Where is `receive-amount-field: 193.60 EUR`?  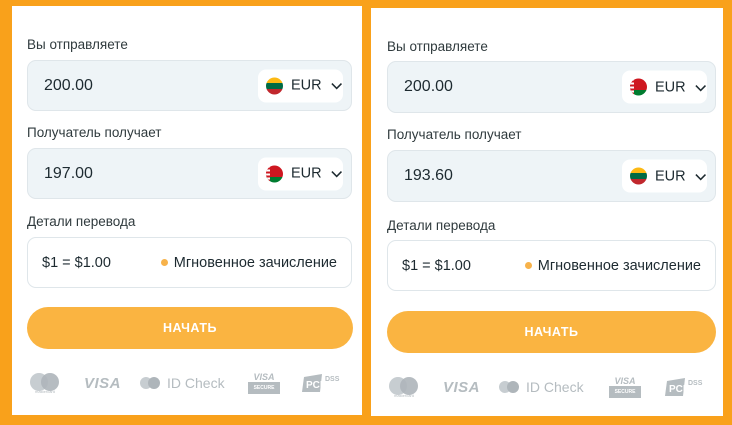 receive-amount-field: 193.60 EUR is located at coordinates (551, 176).